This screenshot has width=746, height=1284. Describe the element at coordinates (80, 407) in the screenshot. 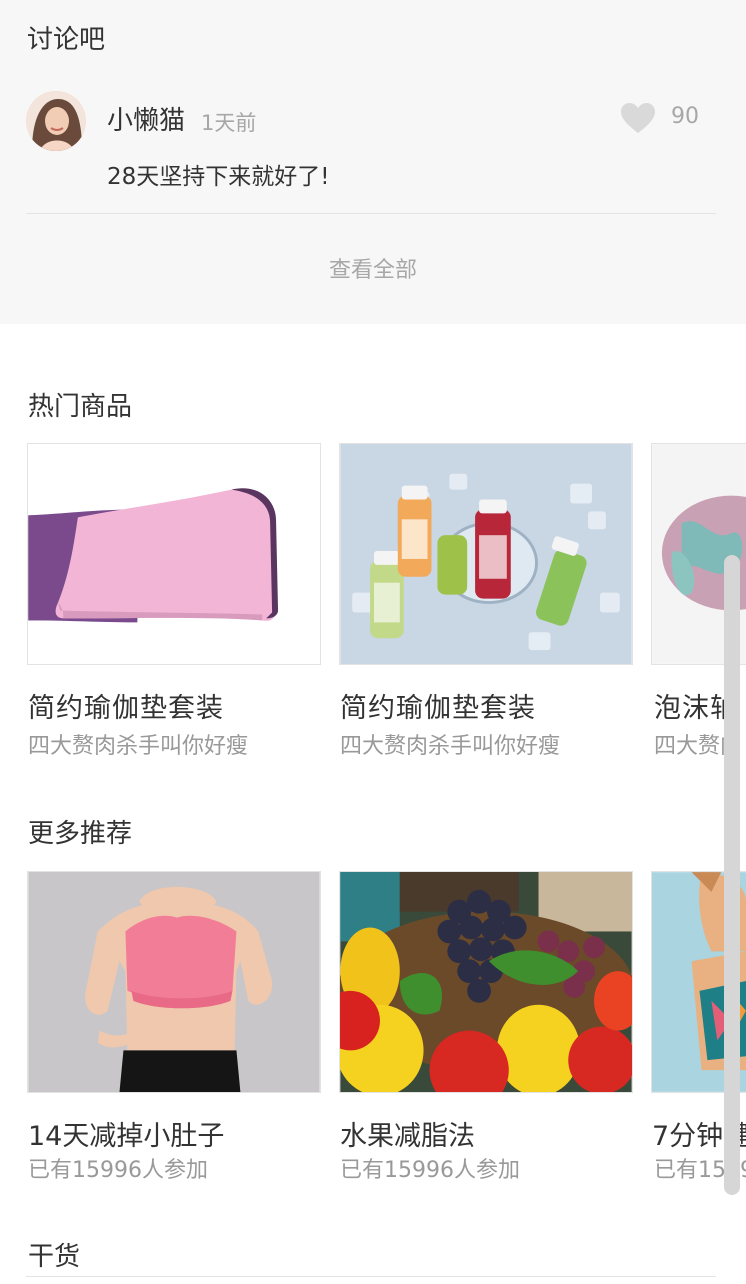

I see `hot-products-title: 热门商品` at that location.